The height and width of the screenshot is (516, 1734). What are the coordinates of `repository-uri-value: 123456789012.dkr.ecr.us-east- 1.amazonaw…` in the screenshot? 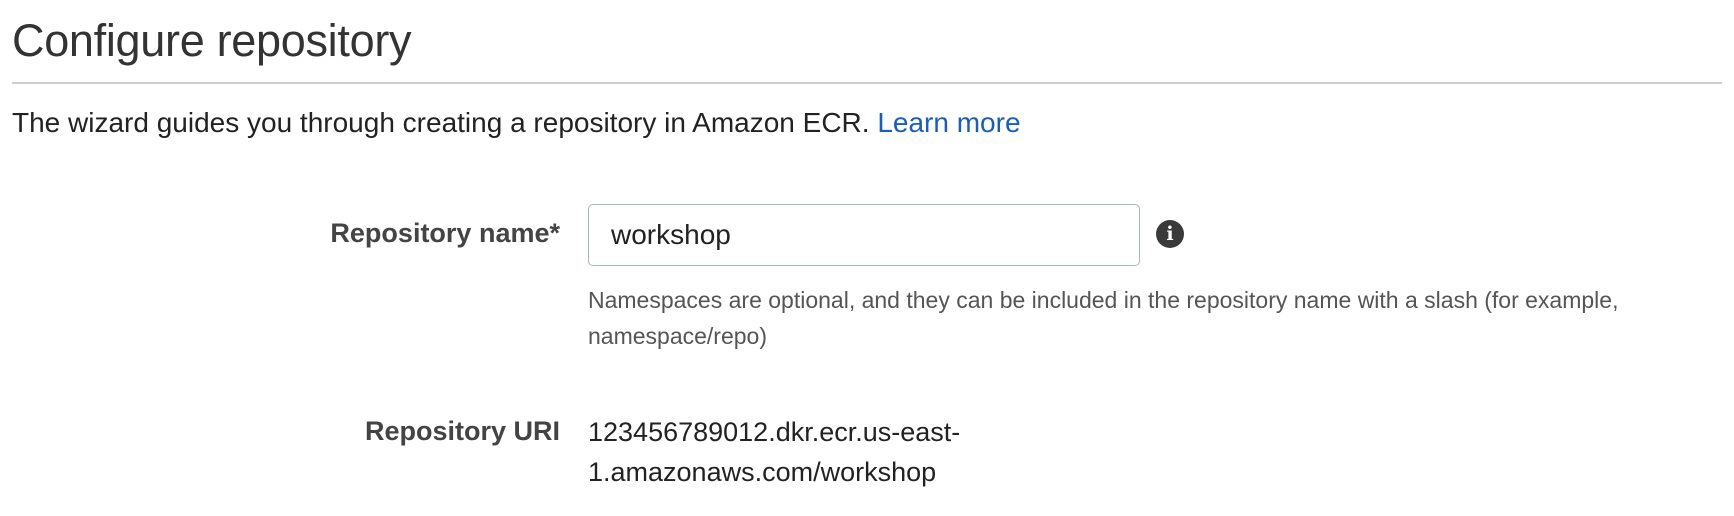 It's located at (798, 452).